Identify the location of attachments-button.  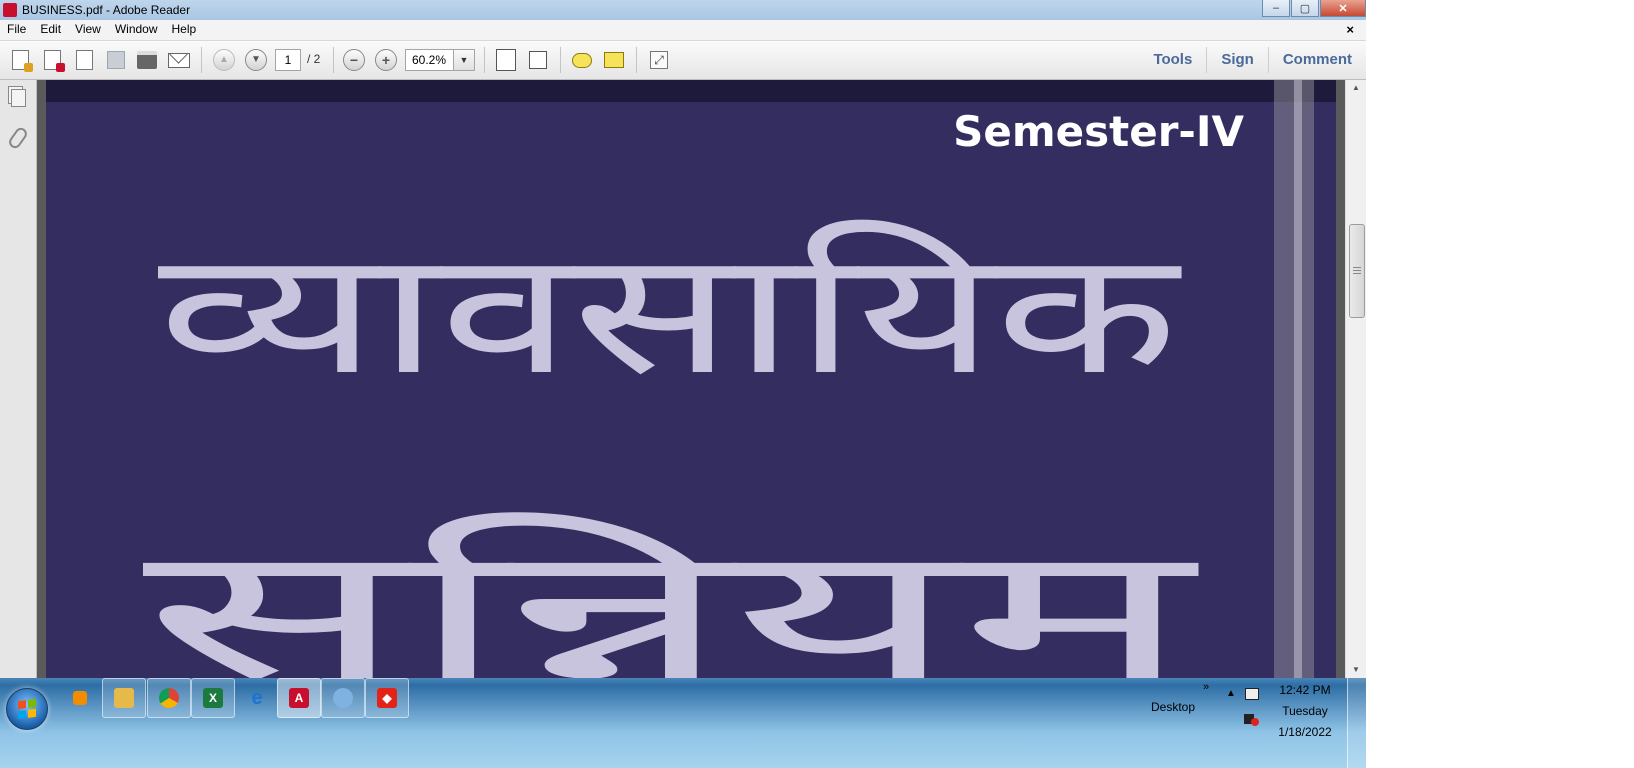
(18, 138).